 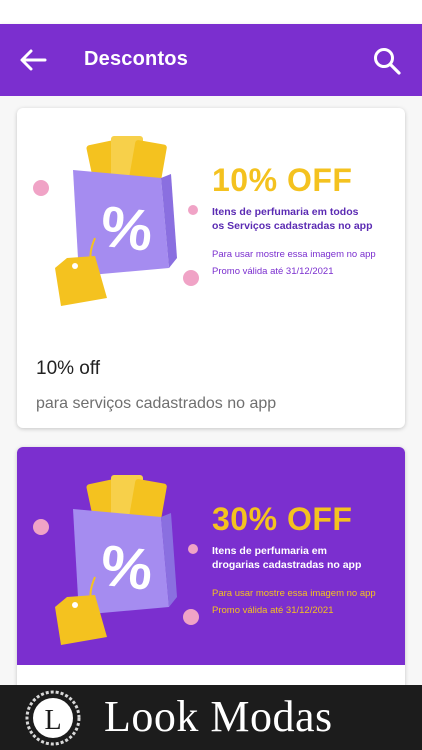 What do you see at coordinates (282, 180) in the screenshot?
I see `discount-percentage: 10% OFF` at bounding box center [282, 180].